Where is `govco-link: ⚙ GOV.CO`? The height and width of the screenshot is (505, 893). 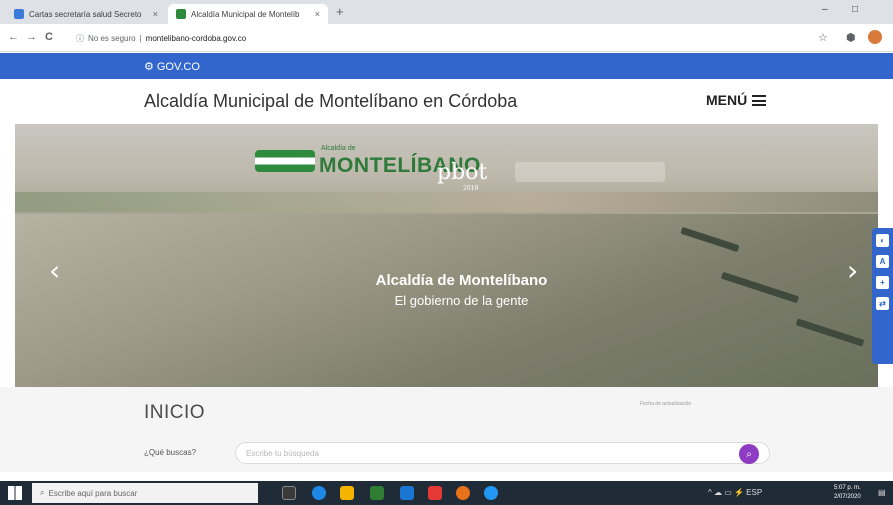 govco-link: ⚙ GOV.CO is located at coordinates (172, 67).